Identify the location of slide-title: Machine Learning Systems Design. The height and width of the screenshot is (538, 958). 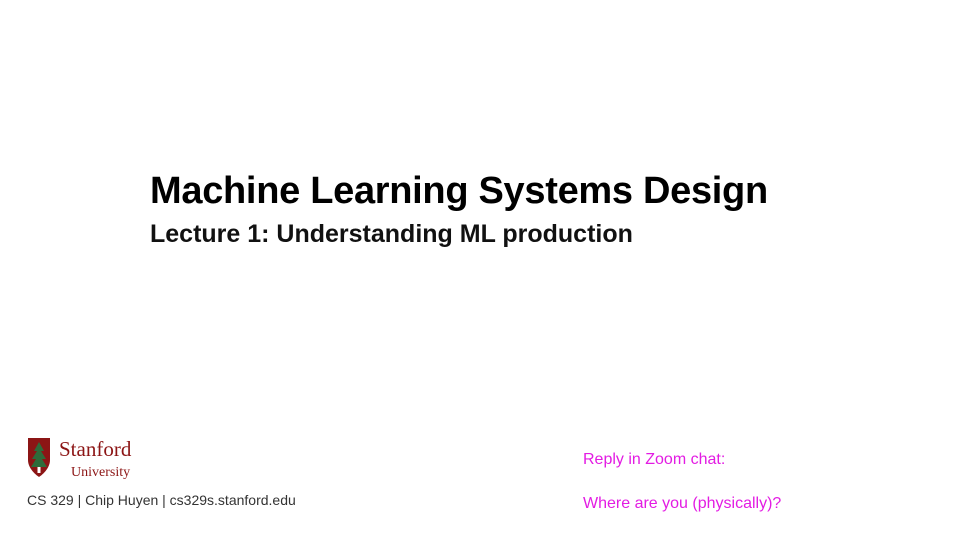
(459, 191).